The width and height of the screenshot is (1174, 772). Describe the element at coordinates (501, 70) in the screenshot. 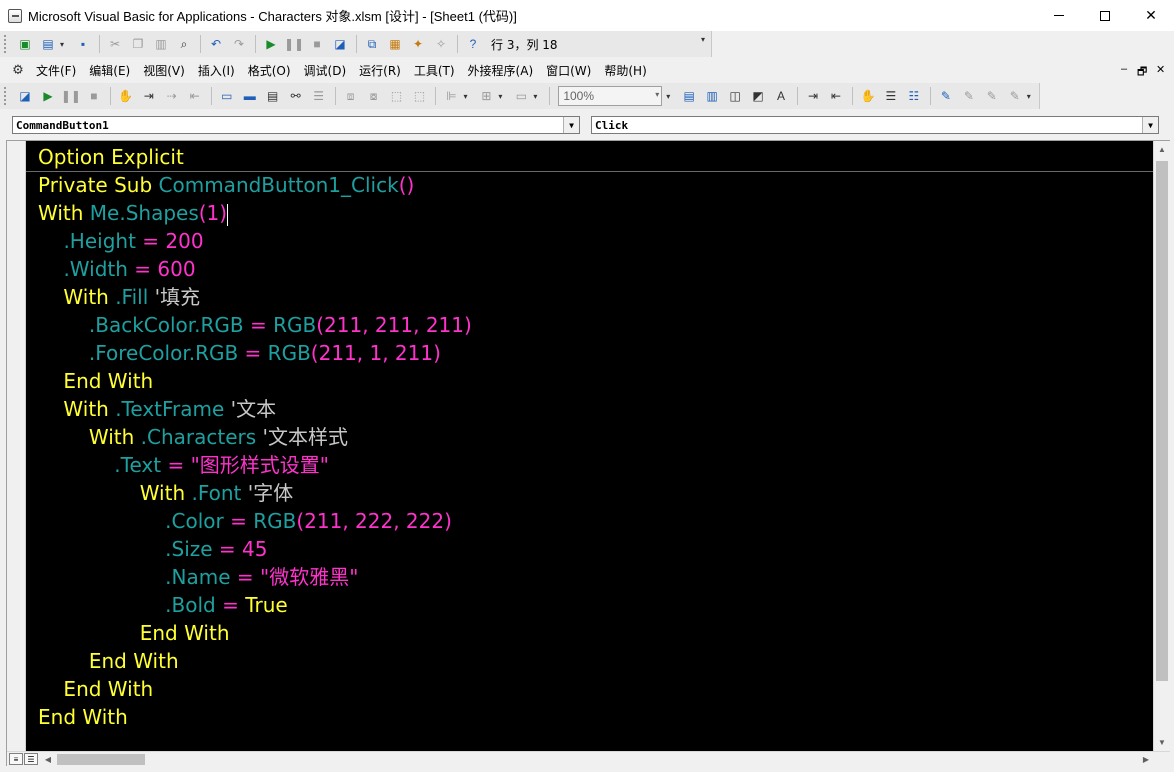

I see `menu-addins: 外接程序(A)` at that location.